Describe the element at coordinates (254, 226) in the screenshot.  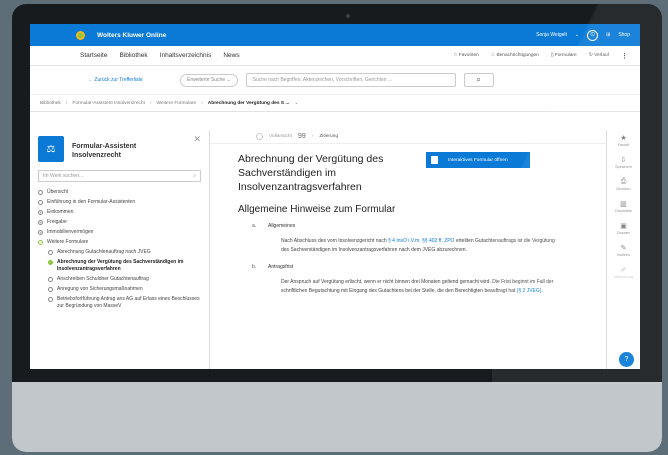
I see `subsection-number: a.` at that location.